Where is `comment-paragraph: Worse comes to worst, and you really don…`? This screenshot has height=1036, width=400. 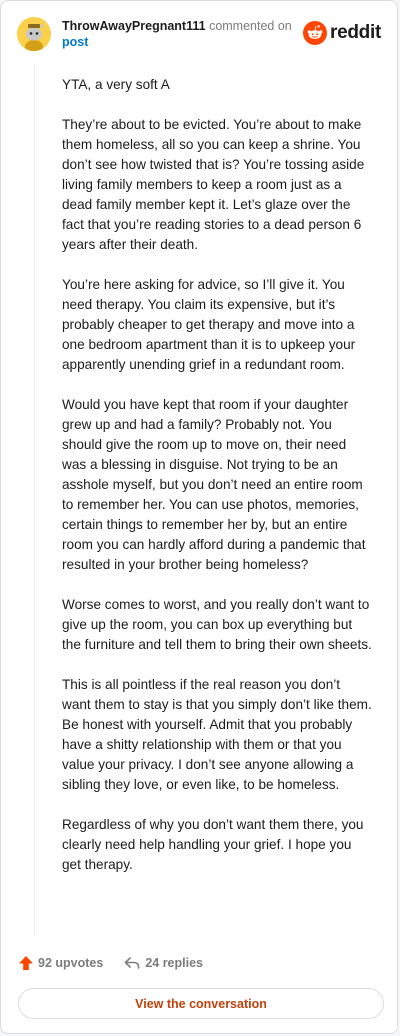
comment-paragraph: Worse comes to worst, and you really don… is located at coordinates (217, 624).